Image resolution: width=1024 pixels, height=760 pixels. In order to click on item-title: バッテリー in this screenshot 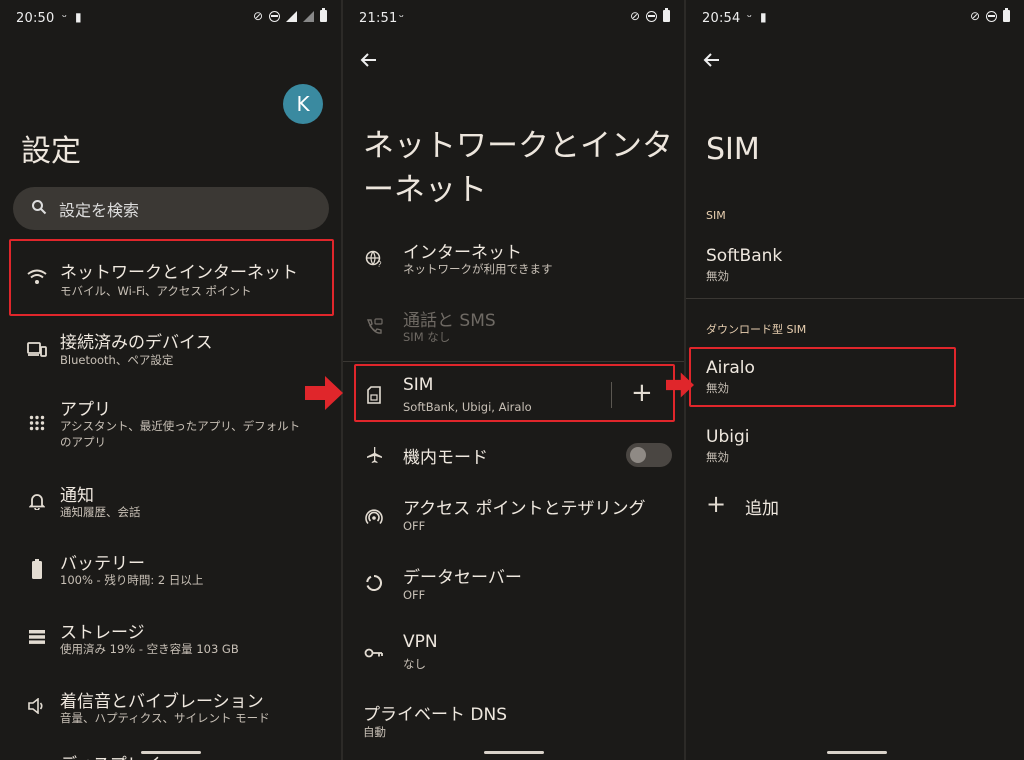, I will do `click(102, 564)`.